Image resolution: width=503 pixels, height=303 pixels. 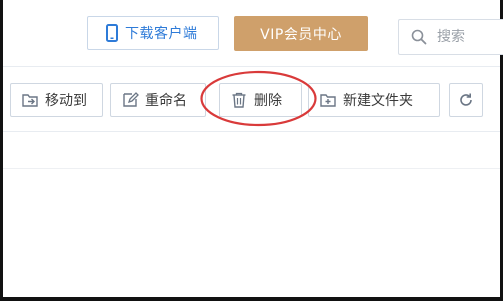 I want to click on search-box, so click(x=450, y=37).